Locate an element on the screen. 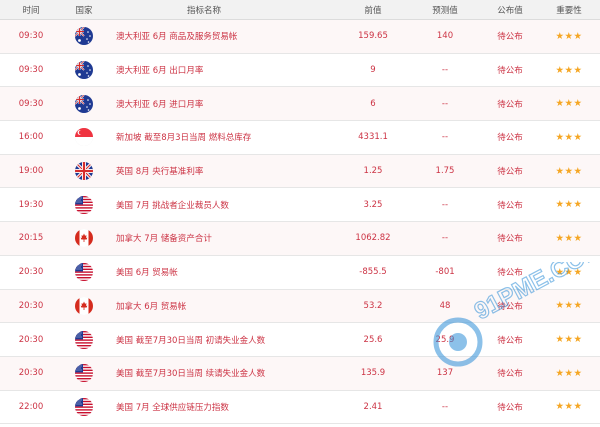  row-time: 20:15 is located at coordinates (31, 238).